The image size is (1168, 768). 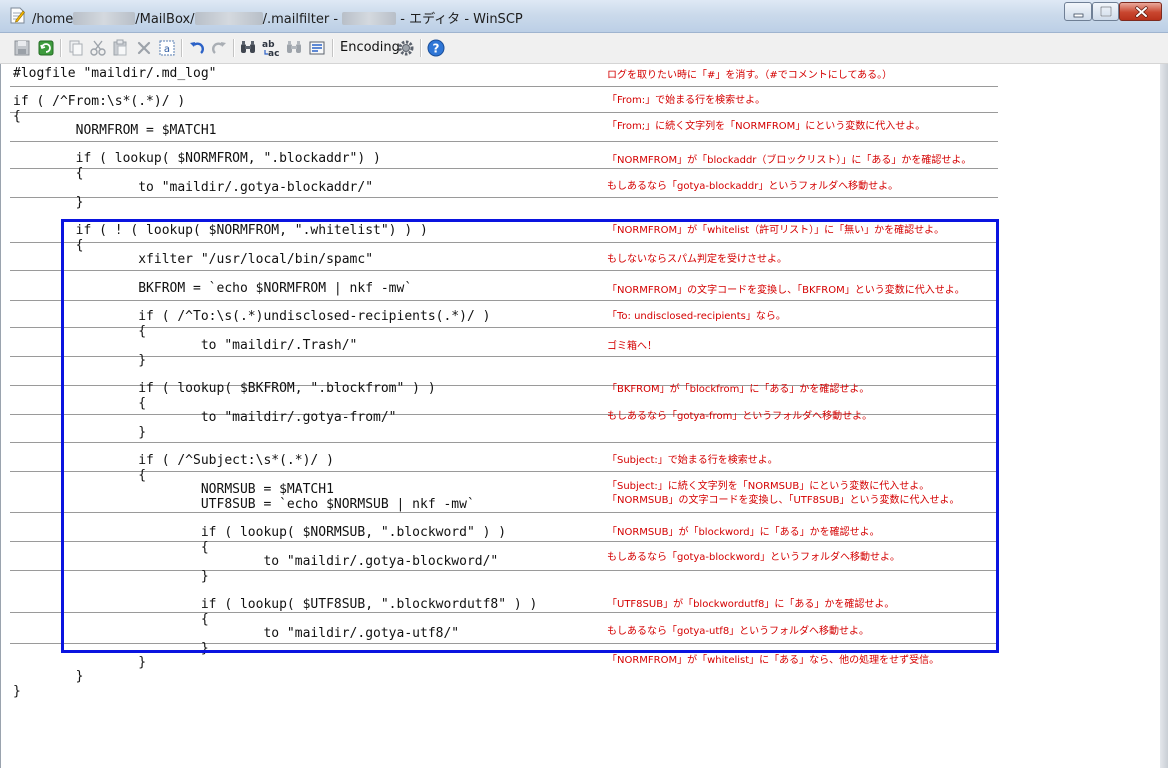 I want to click on select-all-button: a, so click(x=167, y=48).